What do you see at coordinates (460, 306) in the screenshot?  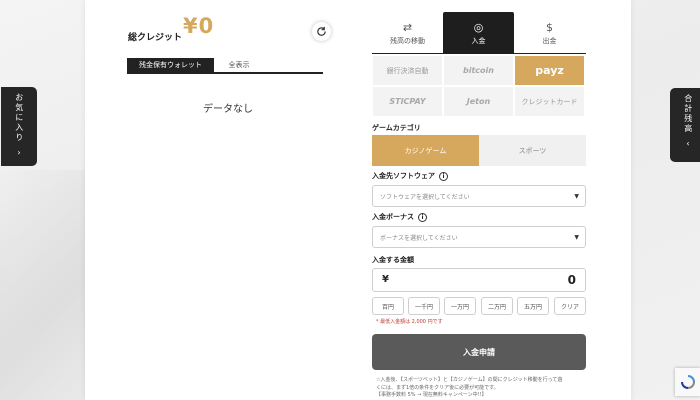 I see `quick-amount-10000: 一万円` at bounding box center [460, 306].